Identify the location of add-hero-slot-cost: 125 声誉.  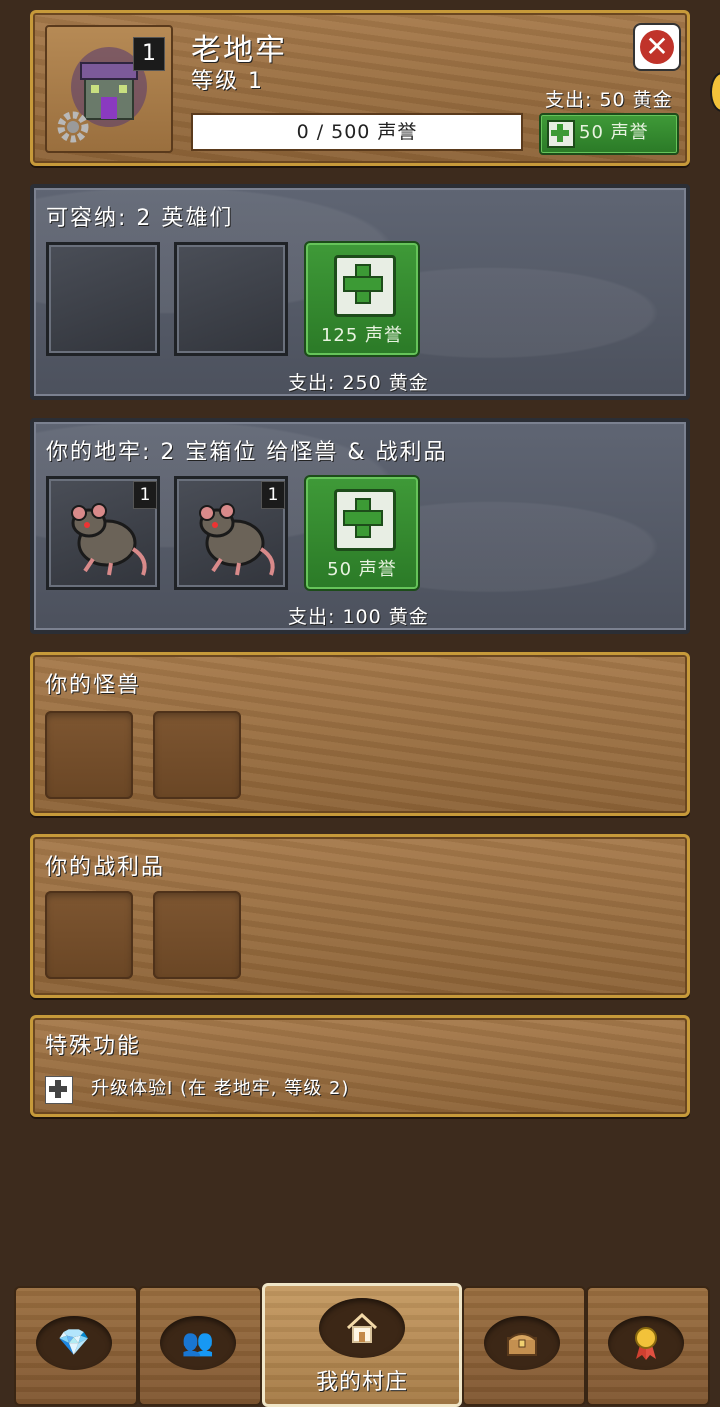
(362, 335).